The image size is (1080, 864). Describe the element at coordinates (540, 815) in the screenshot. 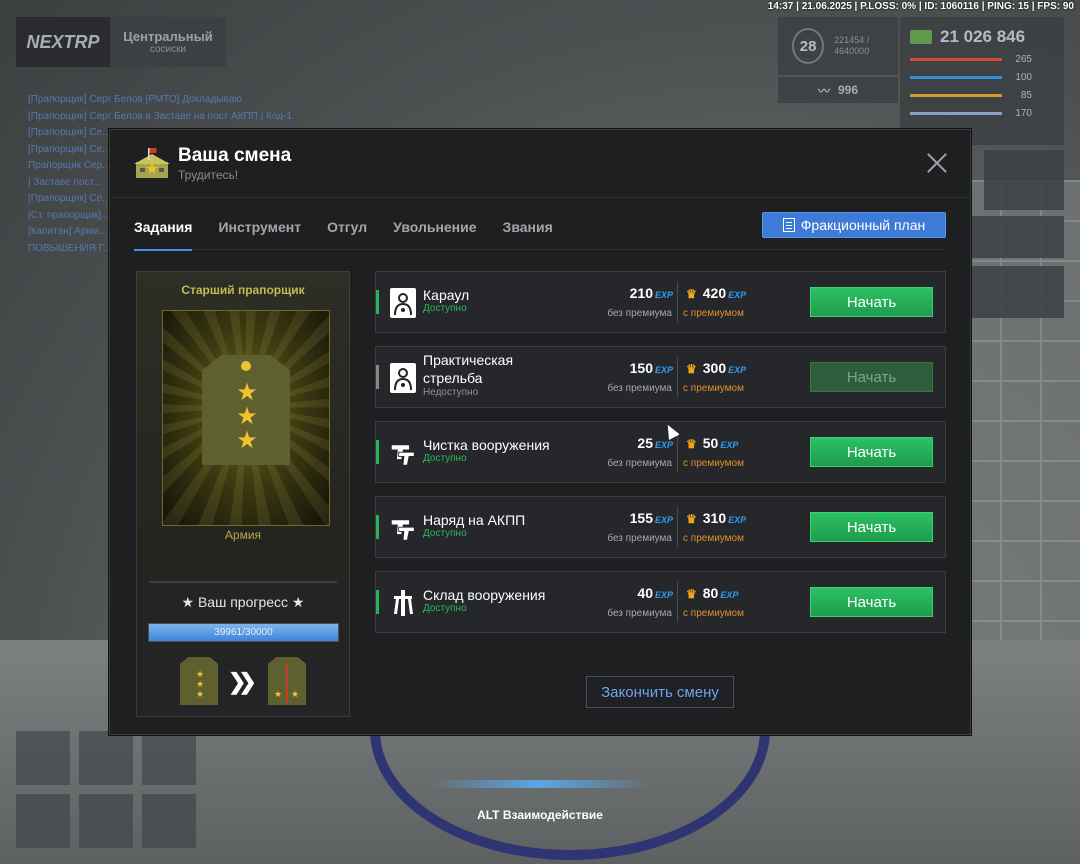

I see `alt-interaction-hint: ALT Взаимодействие` at that location.